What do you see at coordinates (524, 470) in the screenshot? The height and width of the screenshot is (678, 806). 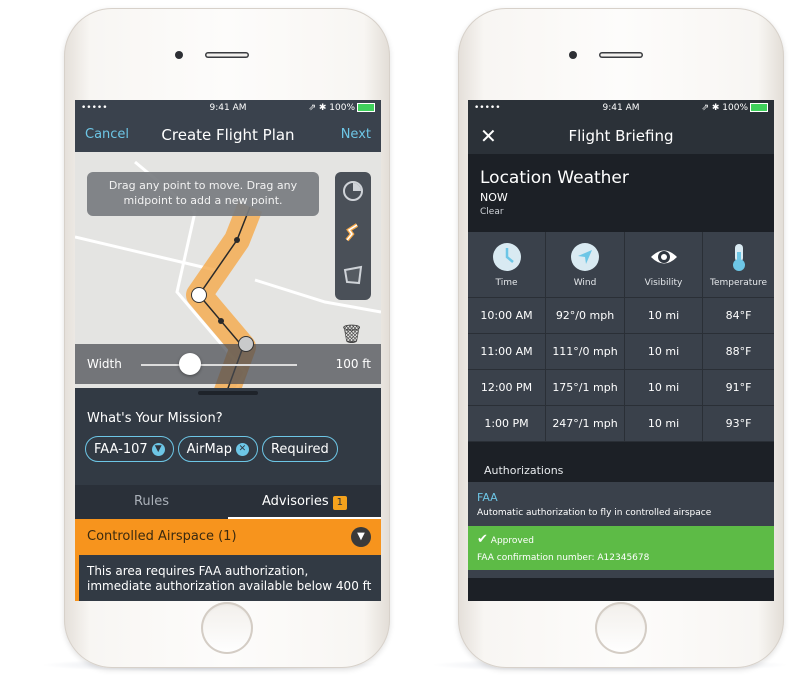 I see `authorizations-heading: Authorizations` at bounding box center [524, 470].